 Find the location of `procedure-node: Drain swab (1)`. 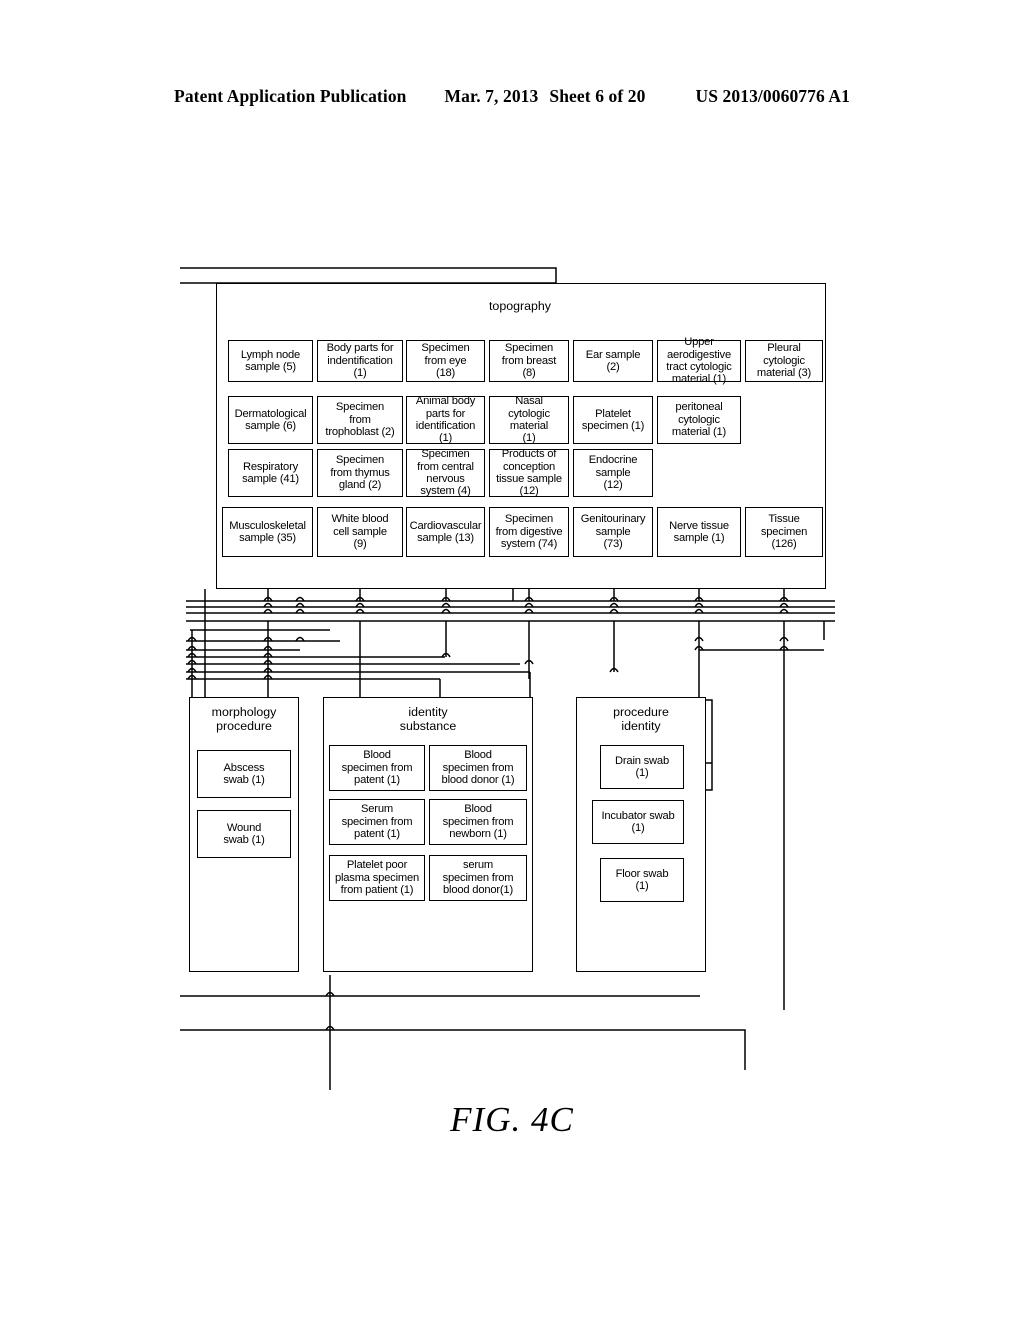

procedure-node: Drain swab (1) is located at coordinates (642, 767).